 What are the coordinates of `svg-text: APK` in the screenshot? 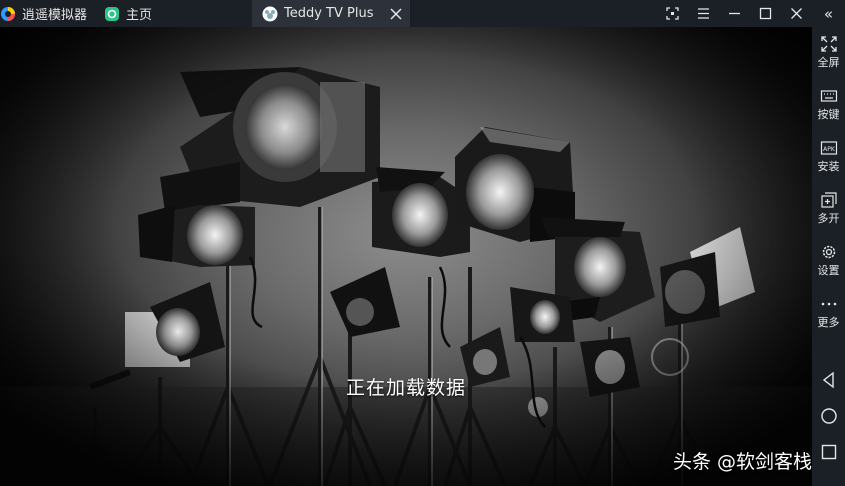 It's located at (829, 149).